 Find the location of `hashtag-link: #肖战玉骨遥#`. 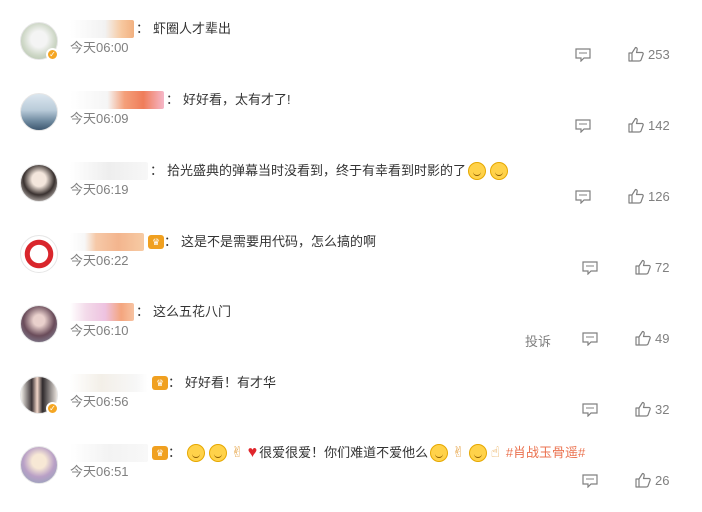

hashtag-link: #肖战玉骨遥# is located at coordinates (545, 453).